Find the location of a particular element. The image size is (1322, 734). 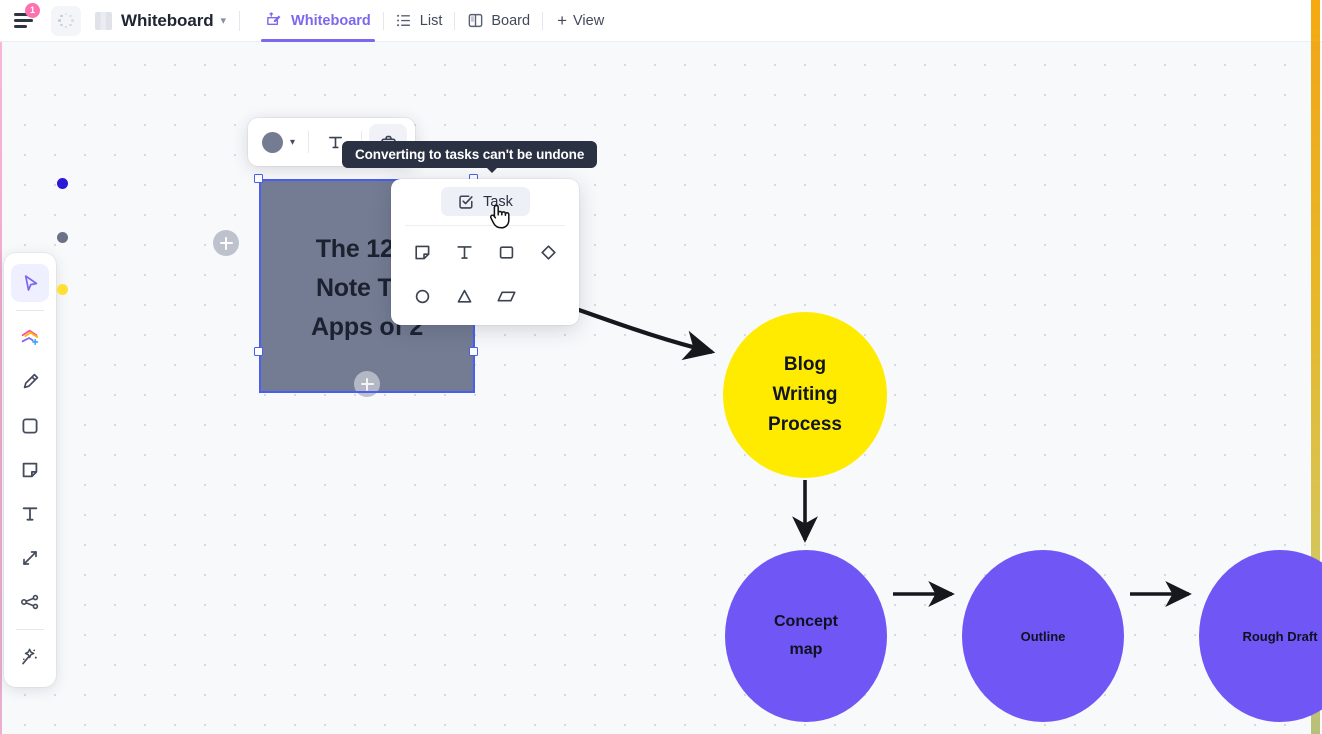

flow-node-blog: Blog Writing Process is located at coordinates (805, 395).